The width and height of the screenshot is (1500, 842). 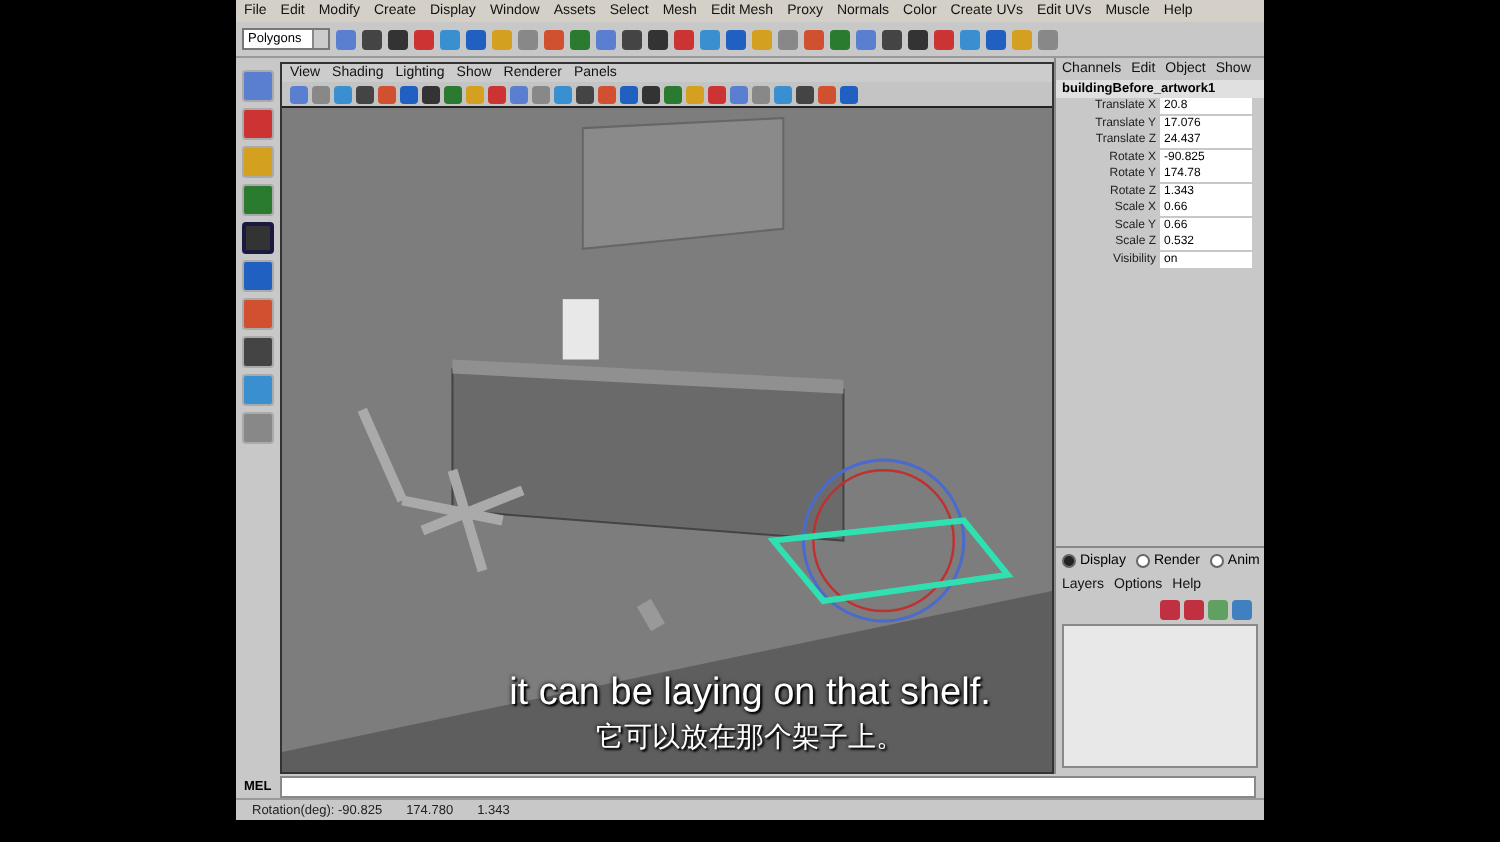 I want to click on command-field, so click(x=767, y=786).